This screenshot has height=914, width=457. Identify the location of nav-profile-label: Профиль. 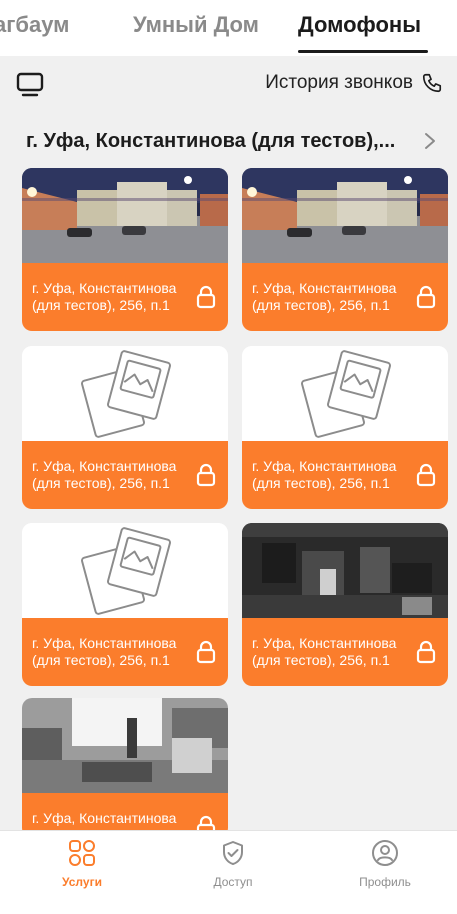
(385, 882).